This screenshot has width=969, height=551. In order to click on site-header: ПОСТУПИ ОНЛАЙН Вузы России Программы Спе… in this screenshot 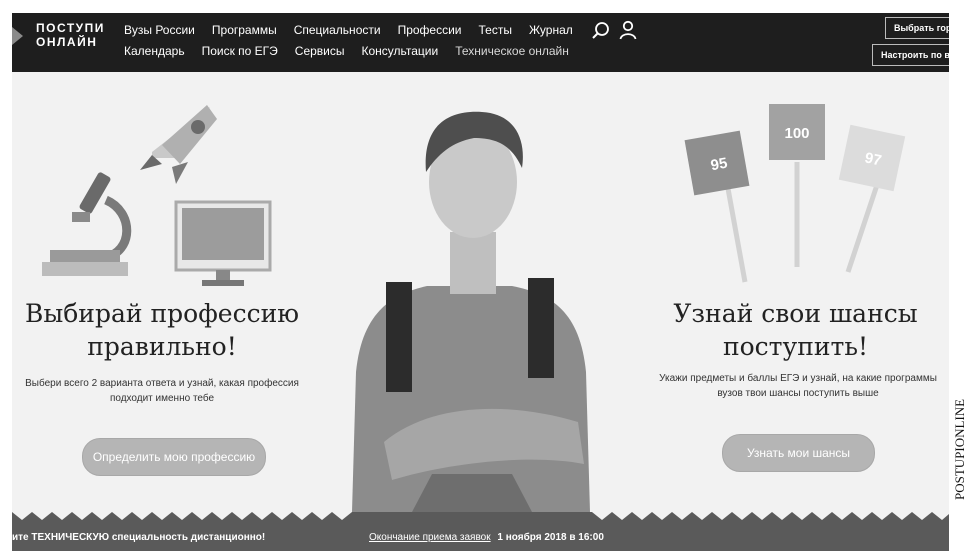, I will do `click(480, 42)`.